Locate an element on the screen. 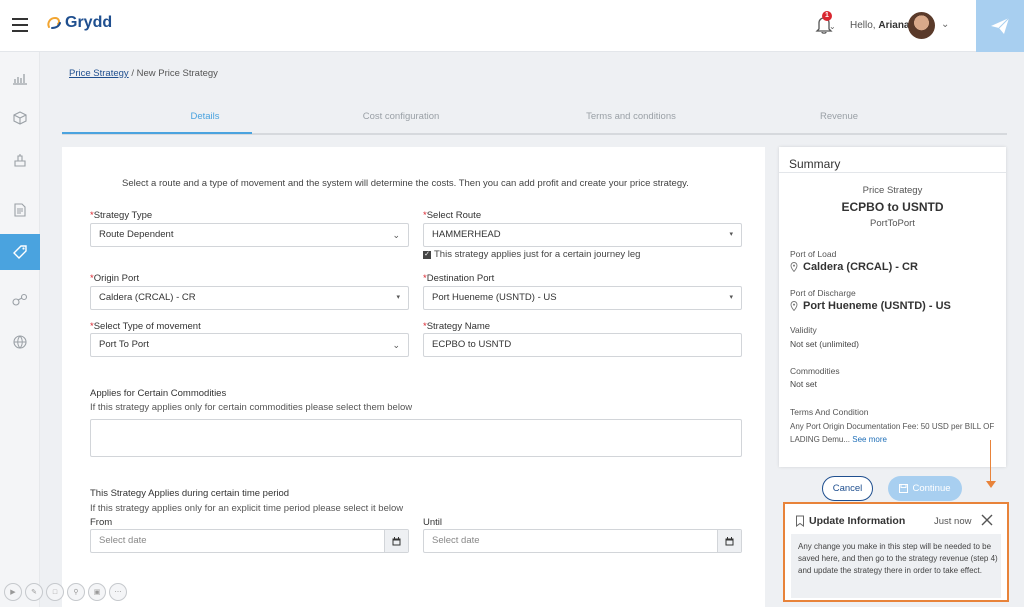  port-of-discharge-value: Port Hueneme (USNTD) - US is located at coordinates (870, 306).